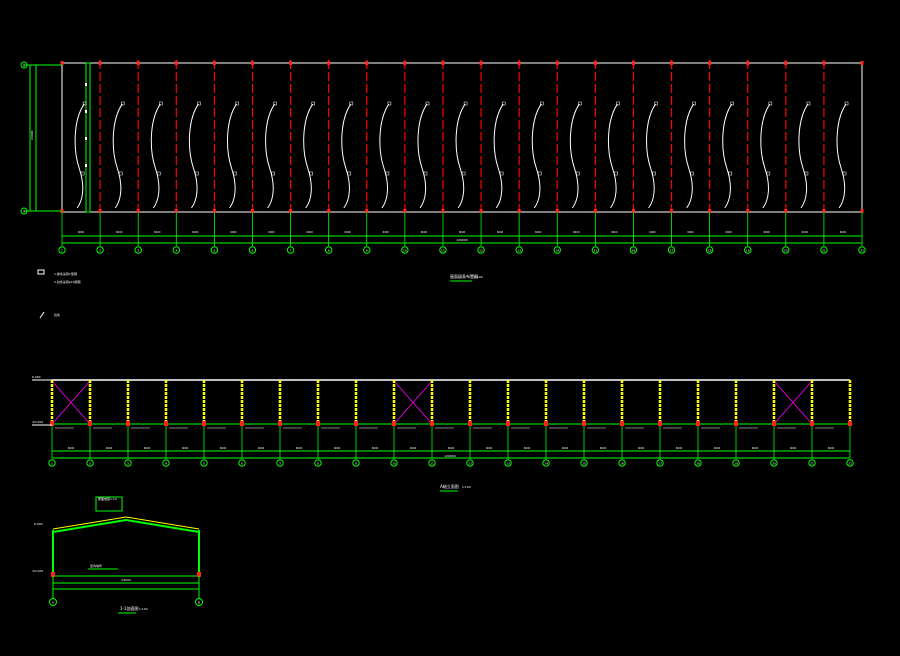  I want to click on plan-grid-bubbles: 1 2 3 4 5 6 7 8 9 10 11 12 13 14 15 16 17 18 19 20 21 22, so click(462, 250).